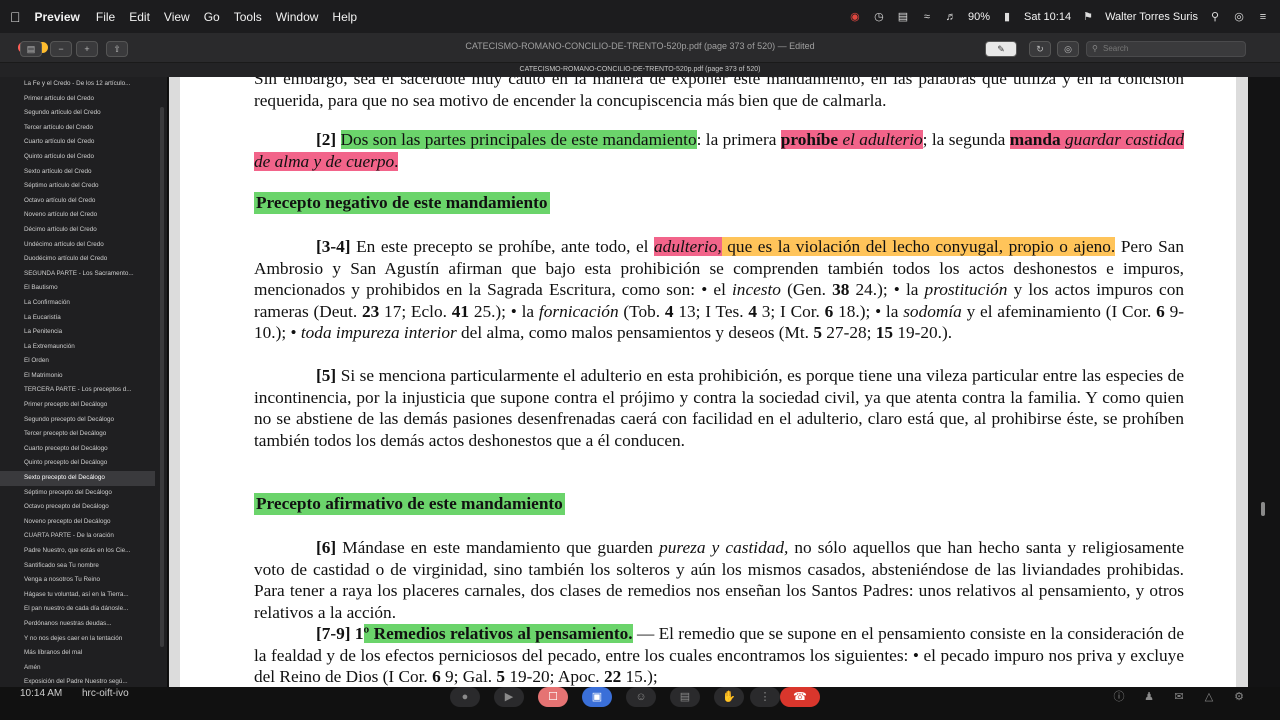 This screenshot has width=1280, height=720. What do you see at coordinates (752, 311) in the screenshot?
I see `text-bold: 4` at bounding box center [752, 311].